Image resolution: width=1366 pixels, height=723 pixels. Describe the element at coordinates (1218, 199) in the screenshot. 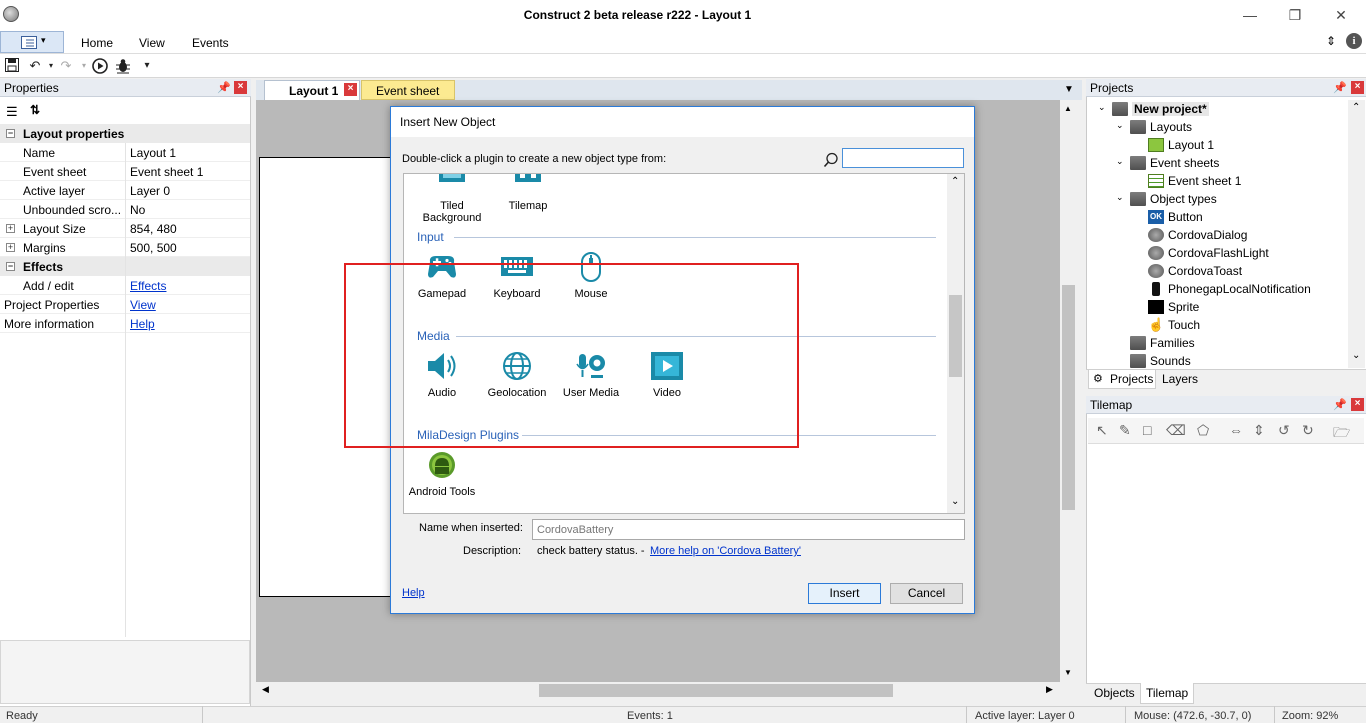

I see `tree-item: ⌄ Object types` at that location.